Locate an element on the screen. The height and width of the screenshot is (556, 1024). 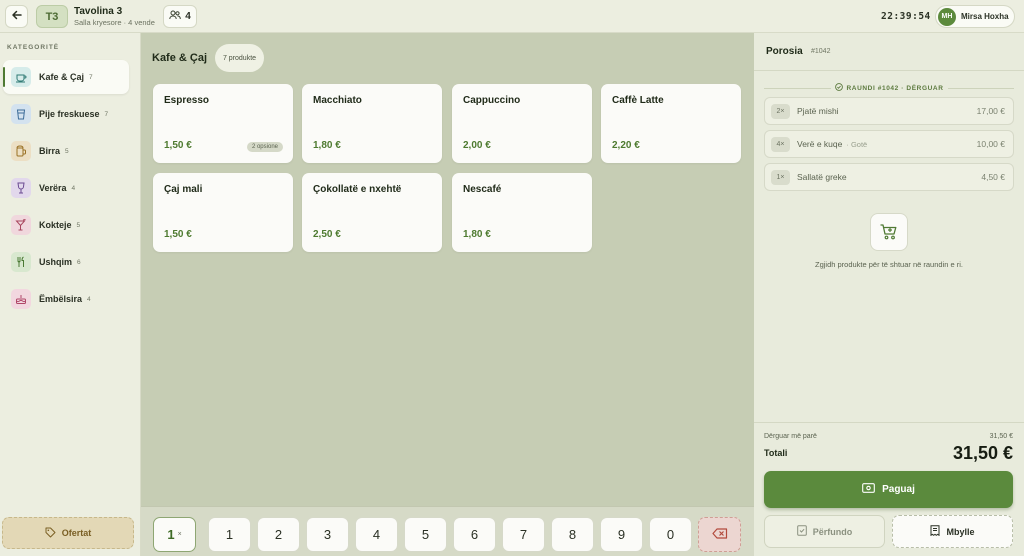
cocktail-icon is located at coordinates (21, 225).